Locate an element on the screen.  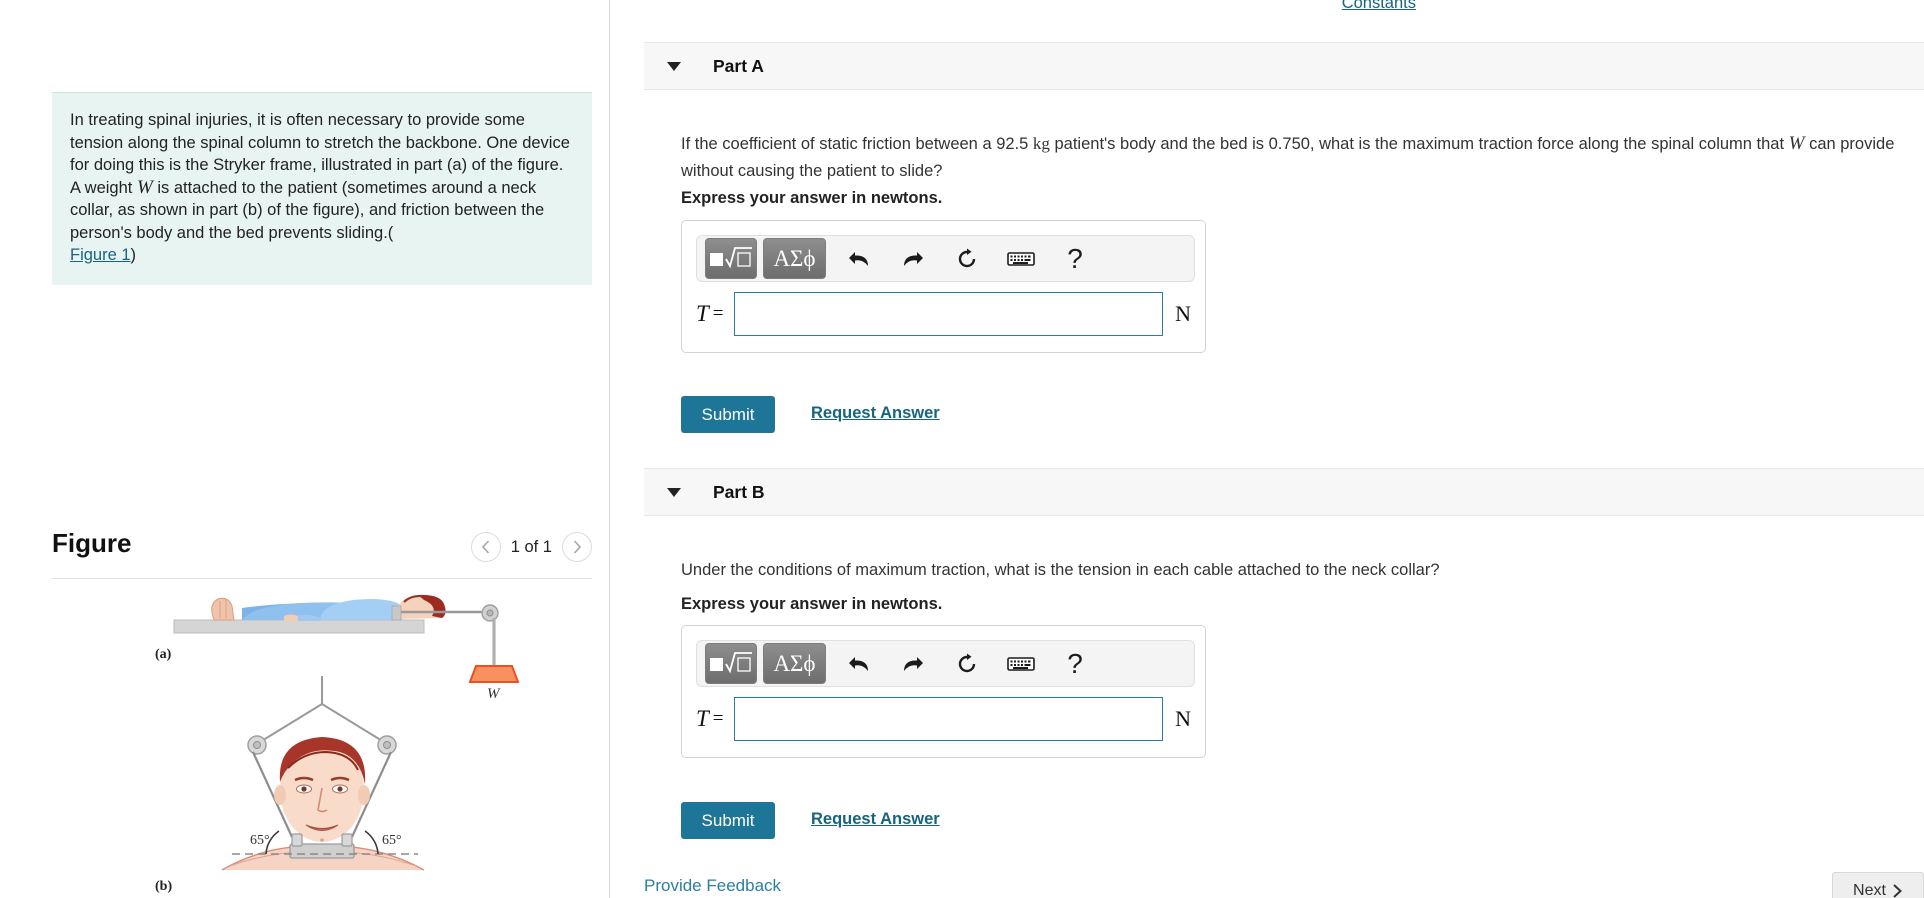
part-a-label: Part A is located at coordinates (738, 65).